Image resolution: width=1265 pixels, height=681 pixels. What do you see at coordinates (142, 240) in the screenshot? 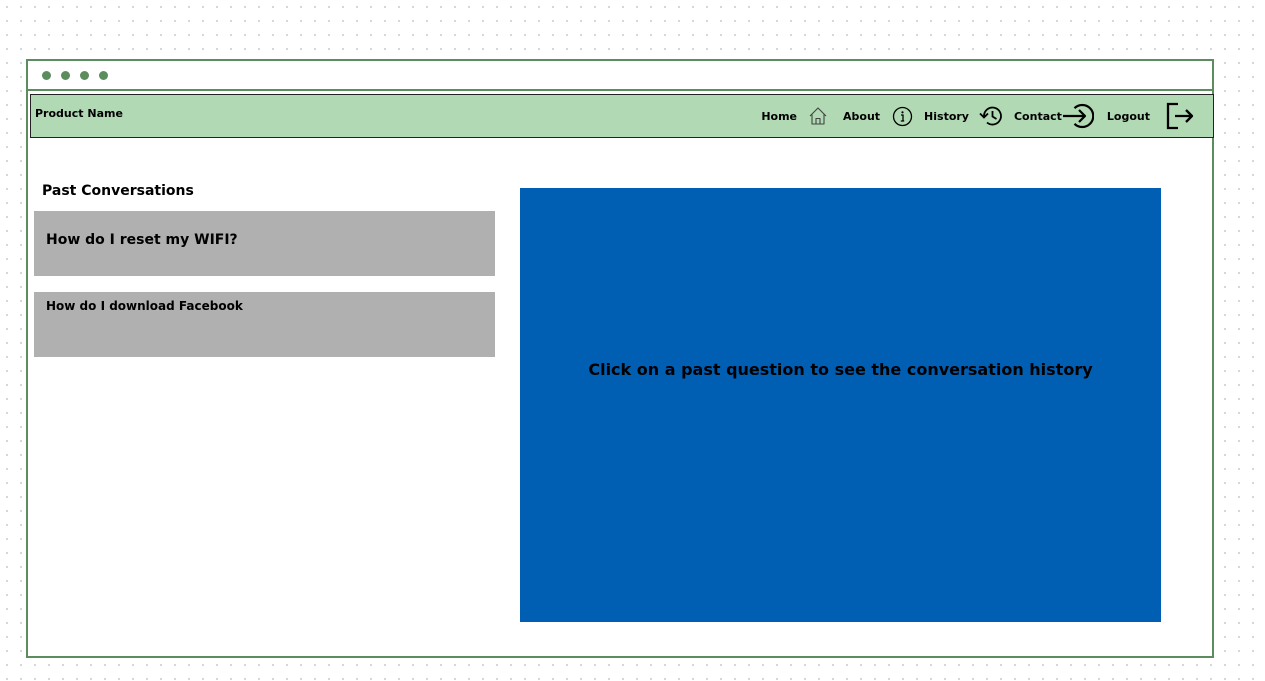
I see `conversation-label: How do I reset my WIFI?` at bounding box center [142, 240].